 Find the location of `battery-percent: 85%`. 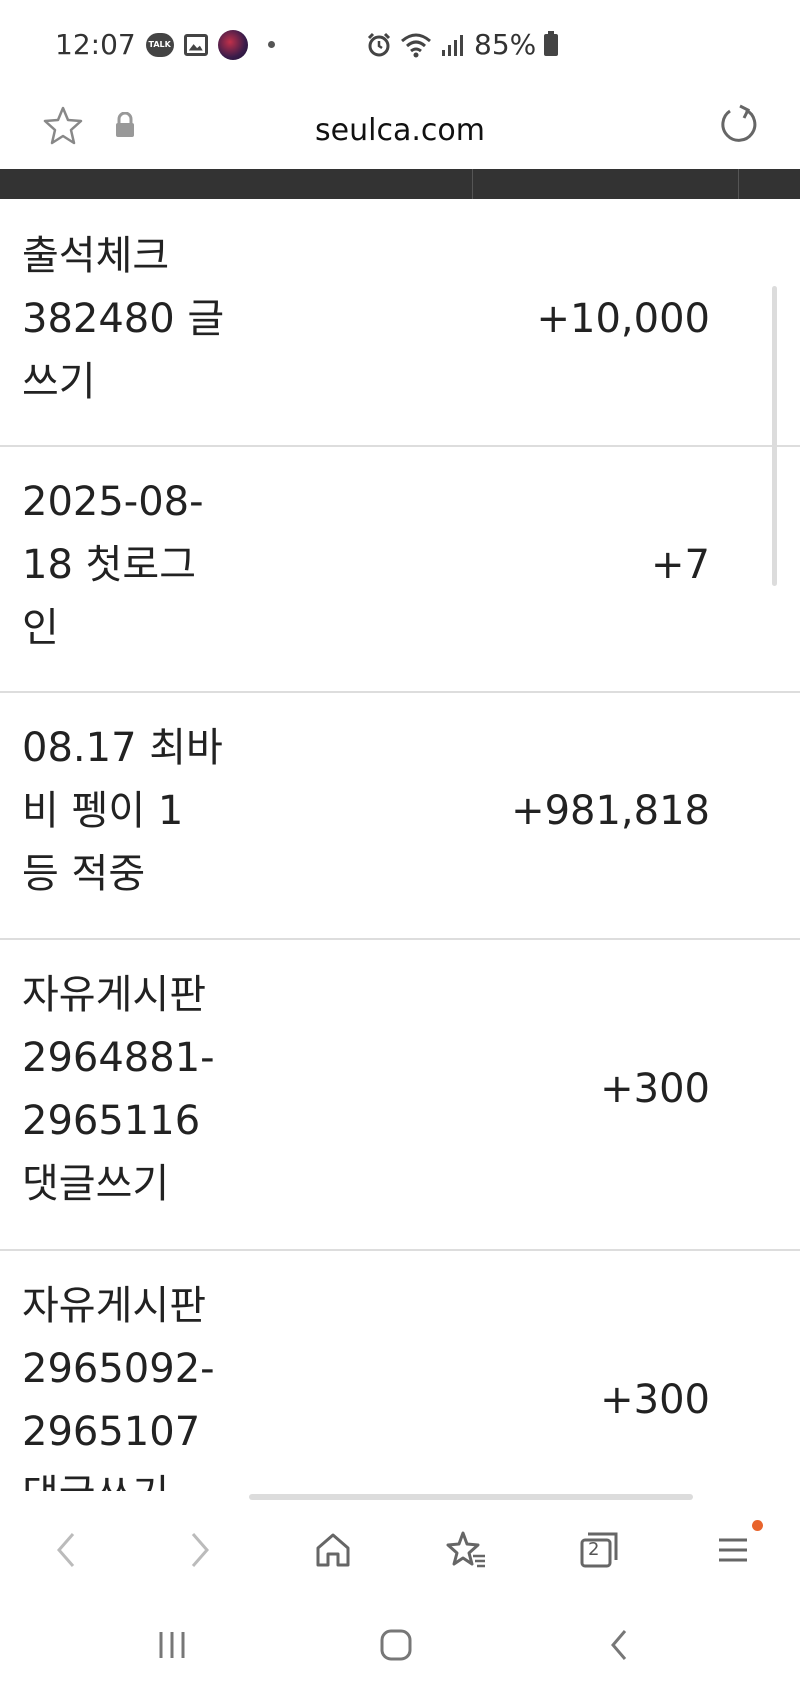

battery-percent: 85% is located at coordinates (505, 44).